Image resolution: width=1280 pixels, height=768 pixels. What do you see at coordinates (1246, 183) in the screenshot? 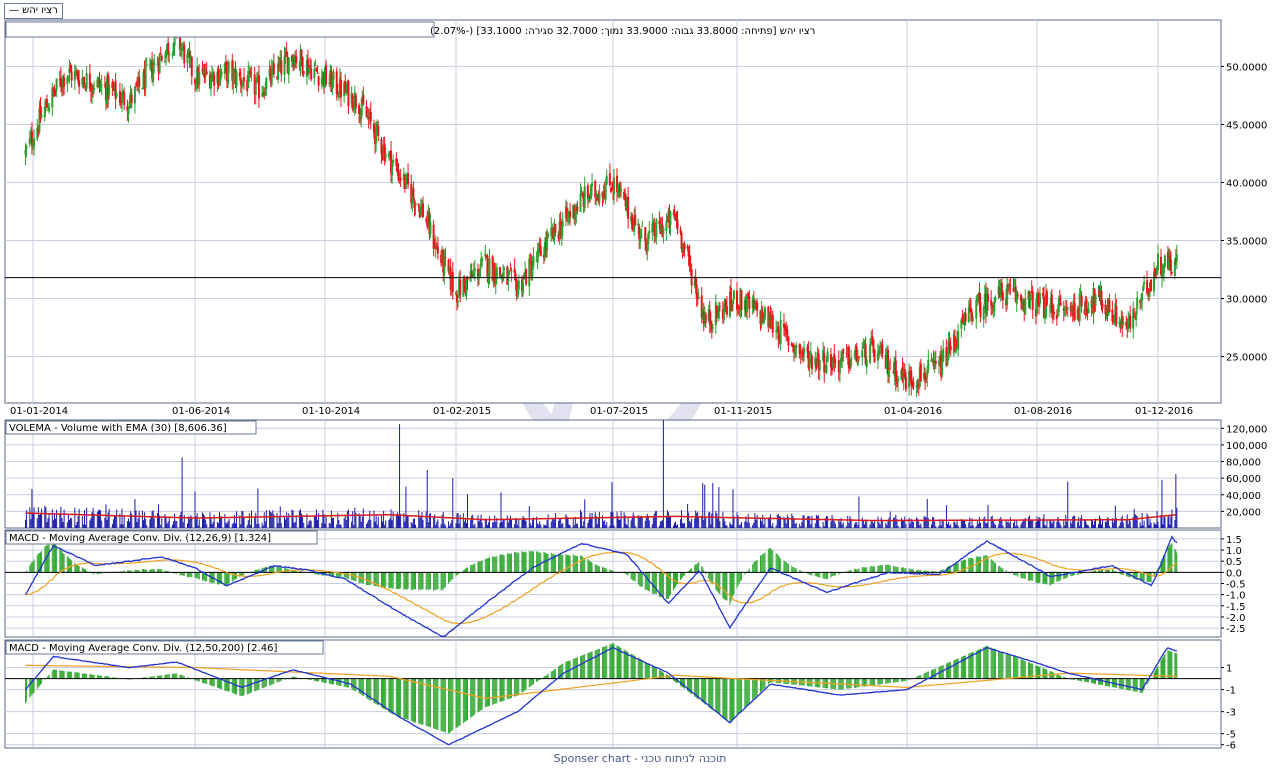
I see `y-tick-label: 40.0000` at bounding box center [1246, 183].